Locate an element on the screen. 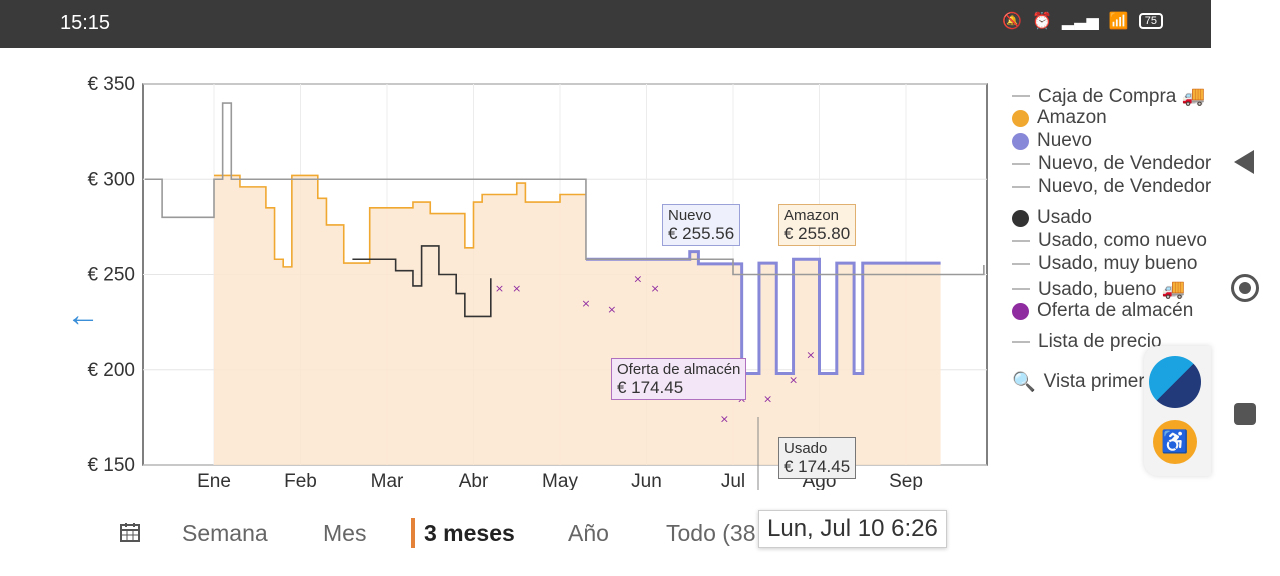 The width and height of the screenshot is (1280, 576). legend-label: Amazon is located at coordinates (1072, 117).